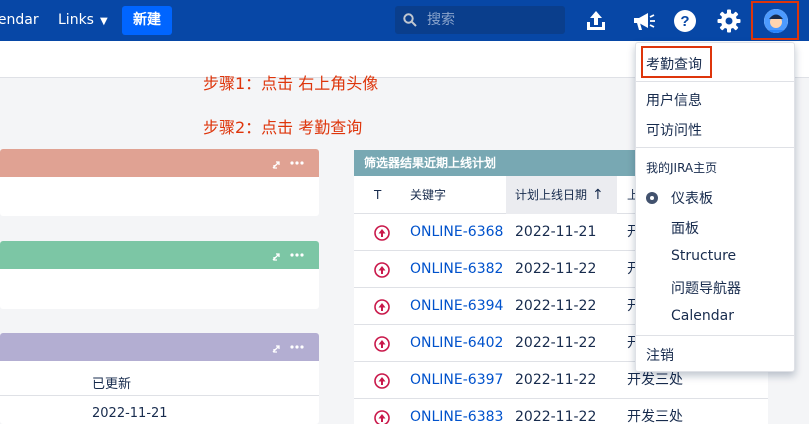 The width and height of the screenshot is (809, 424). I want to click on megaphone-icon, so click(643, 21).